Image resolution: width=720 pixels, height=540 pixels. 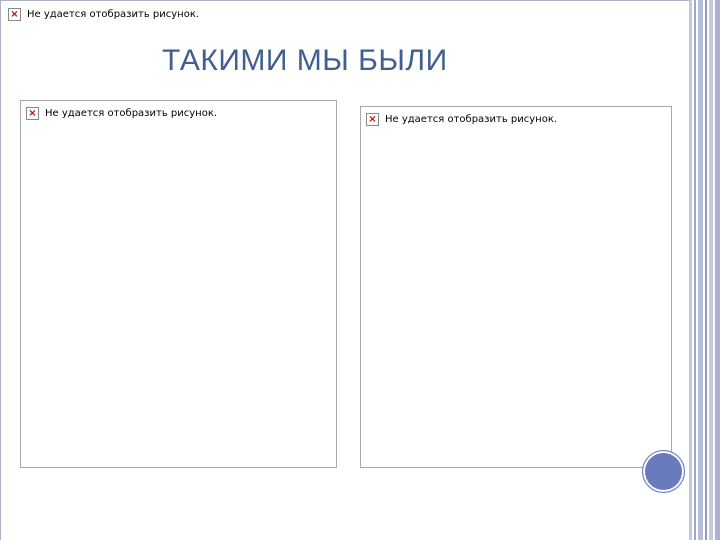 What do you see at coordinates (0, 270) in the screenshot?
I see `frame-line-left` at bounding box center [0, 270].